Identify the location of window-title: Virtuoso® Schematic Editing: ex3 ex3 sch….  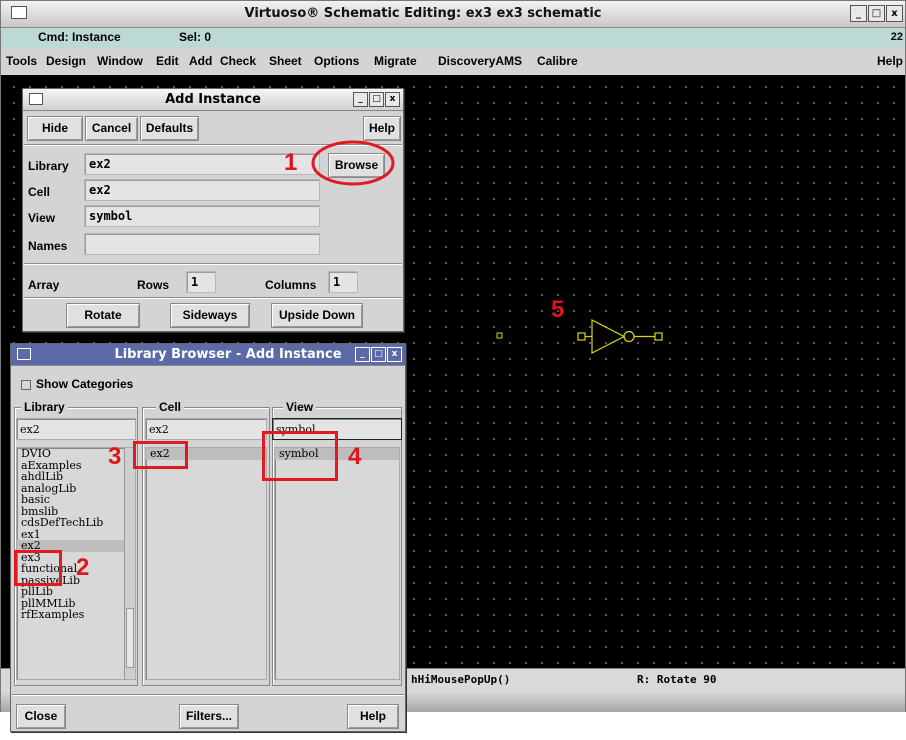
(423, 13).